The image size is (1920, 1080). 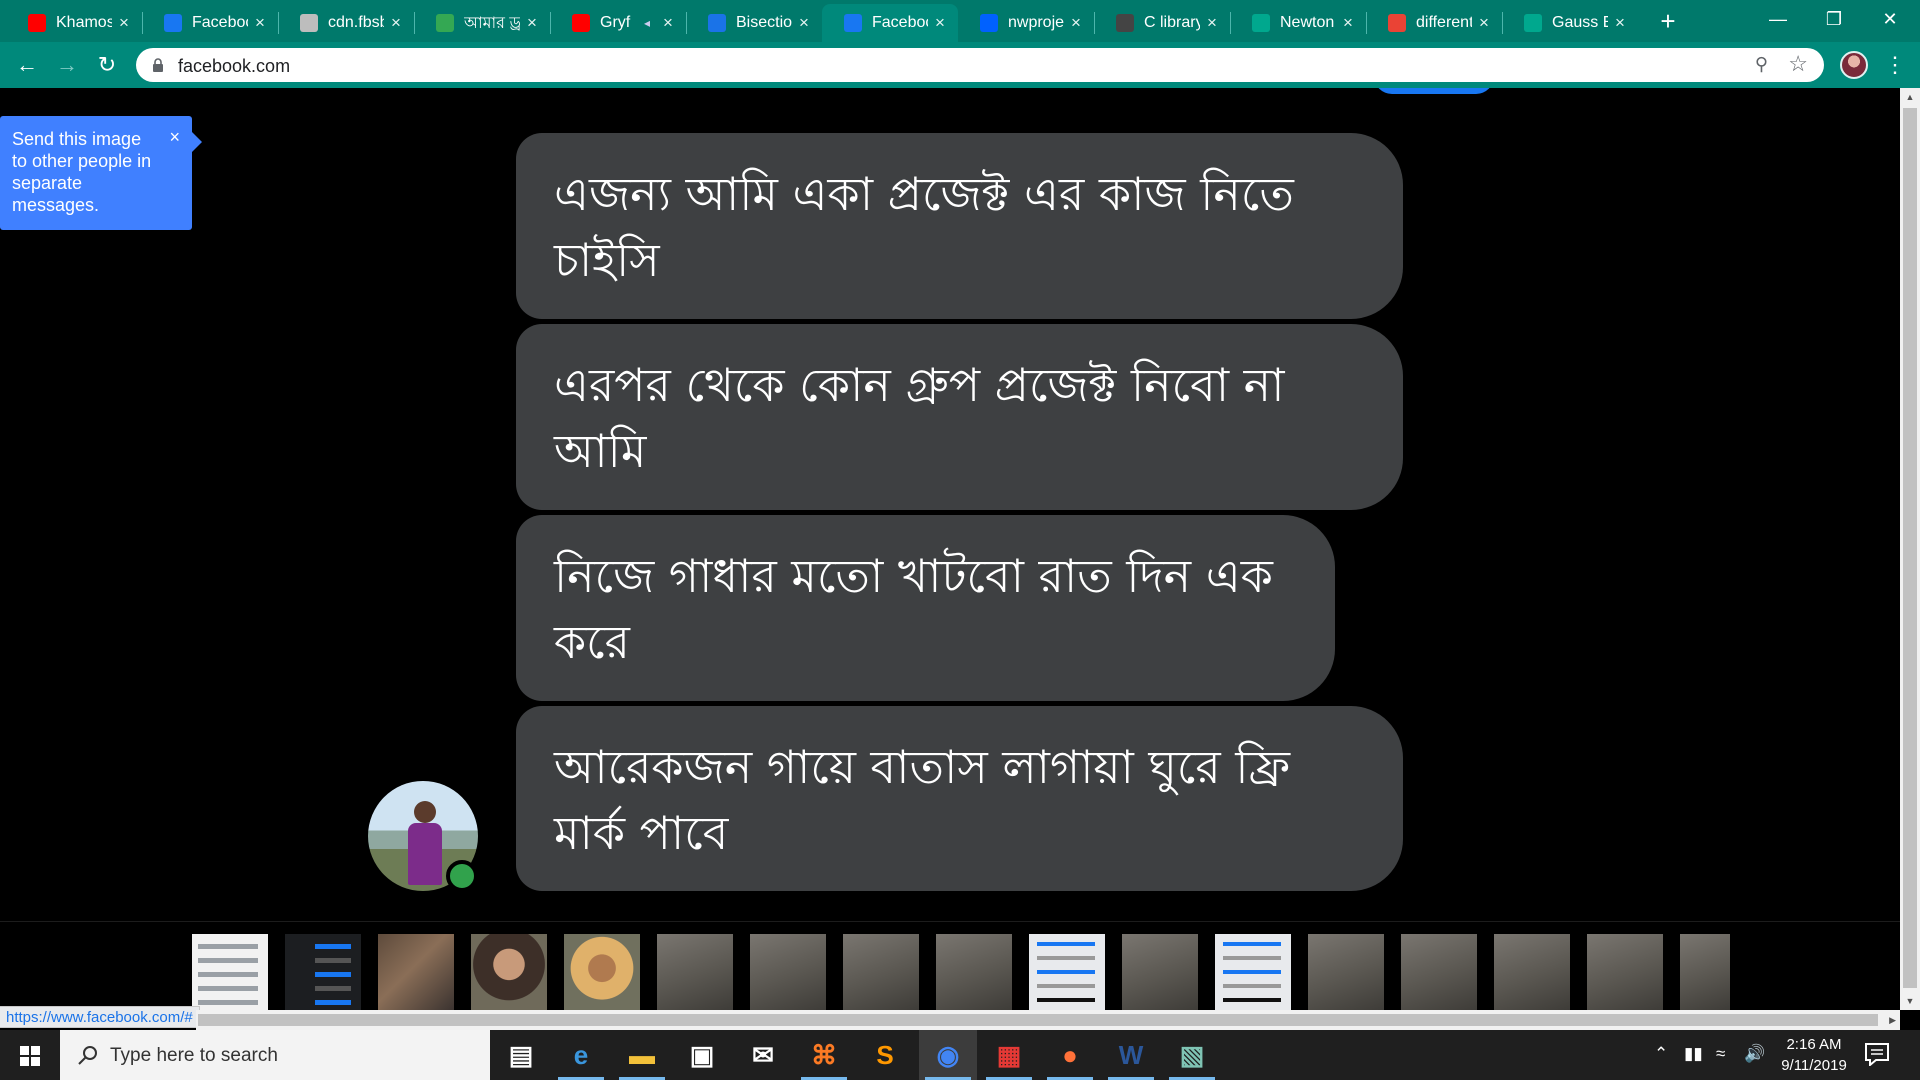 What do you see at coordinates (1298, 23) in the screenshot?
I see `browser-tab: Newton ×` at bounding box center [1298, 23].